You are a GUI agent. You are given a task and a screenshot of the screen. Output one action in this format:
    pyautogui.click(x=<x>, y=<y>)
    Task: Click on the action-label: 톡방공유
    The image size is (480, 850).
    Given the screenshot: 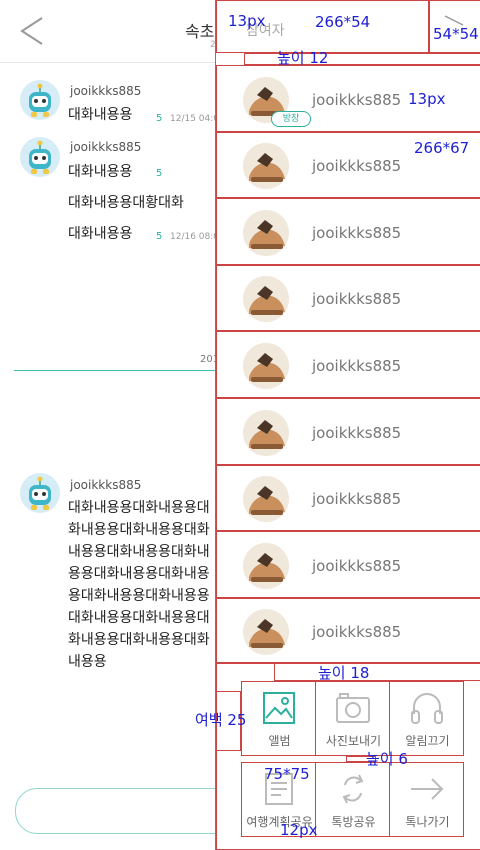 What is the action you would take?
    pyautogui.click(x=353, y=822)
    